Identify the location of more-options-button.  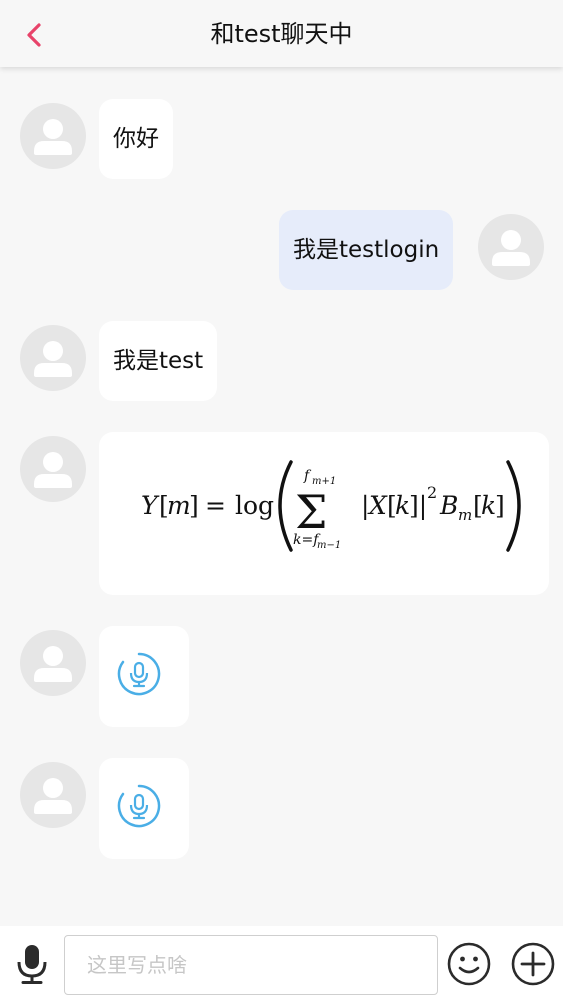
(533, 964).